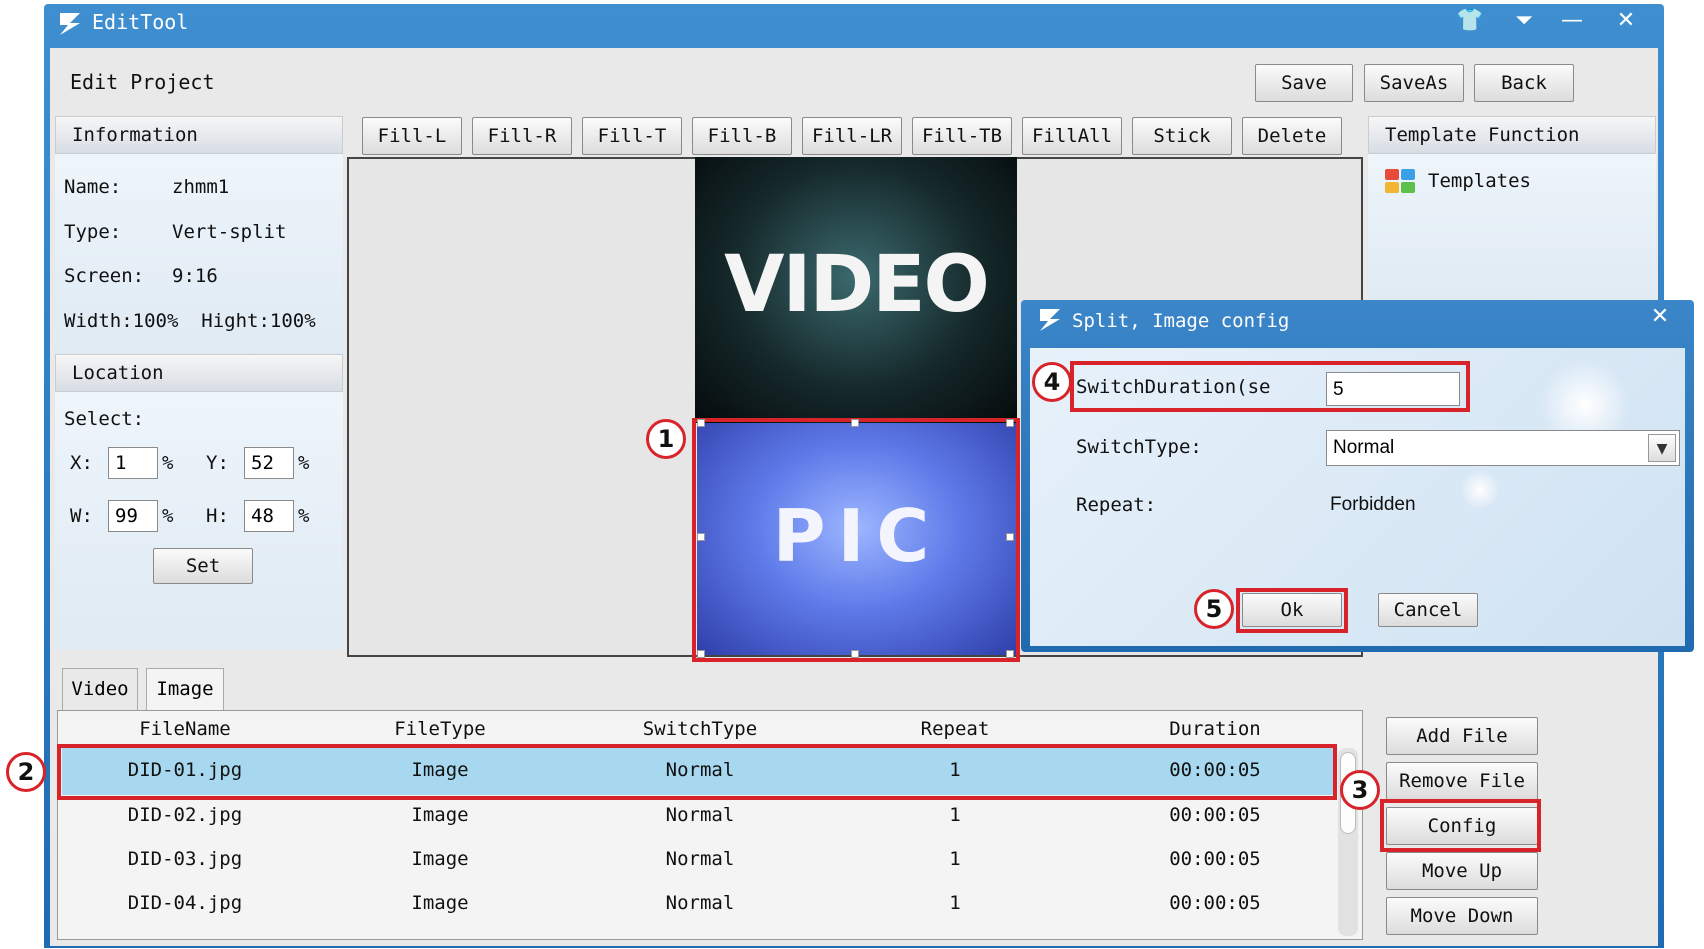 The image size is (1704, 949). I want to click on screen-label: Screen:, so click(104, 276).